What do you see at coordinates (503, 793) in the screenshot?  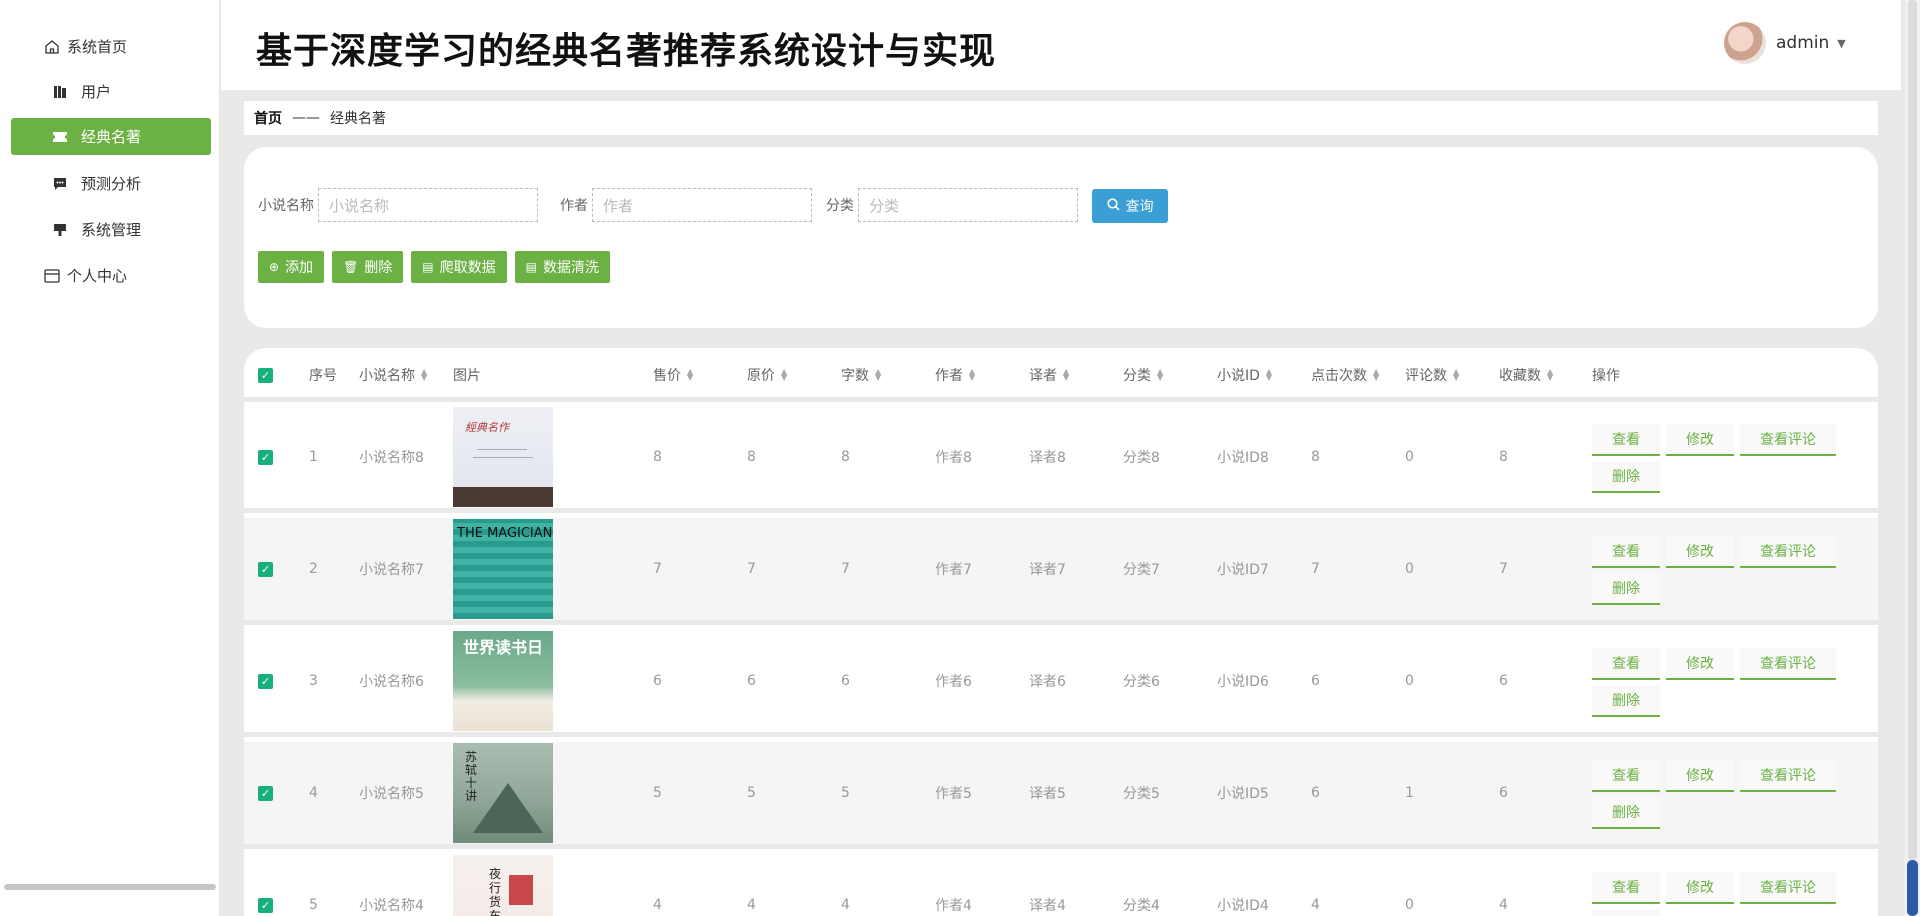 I see `cell-image: 苏轼十讲` at bounding box center [503, 793].